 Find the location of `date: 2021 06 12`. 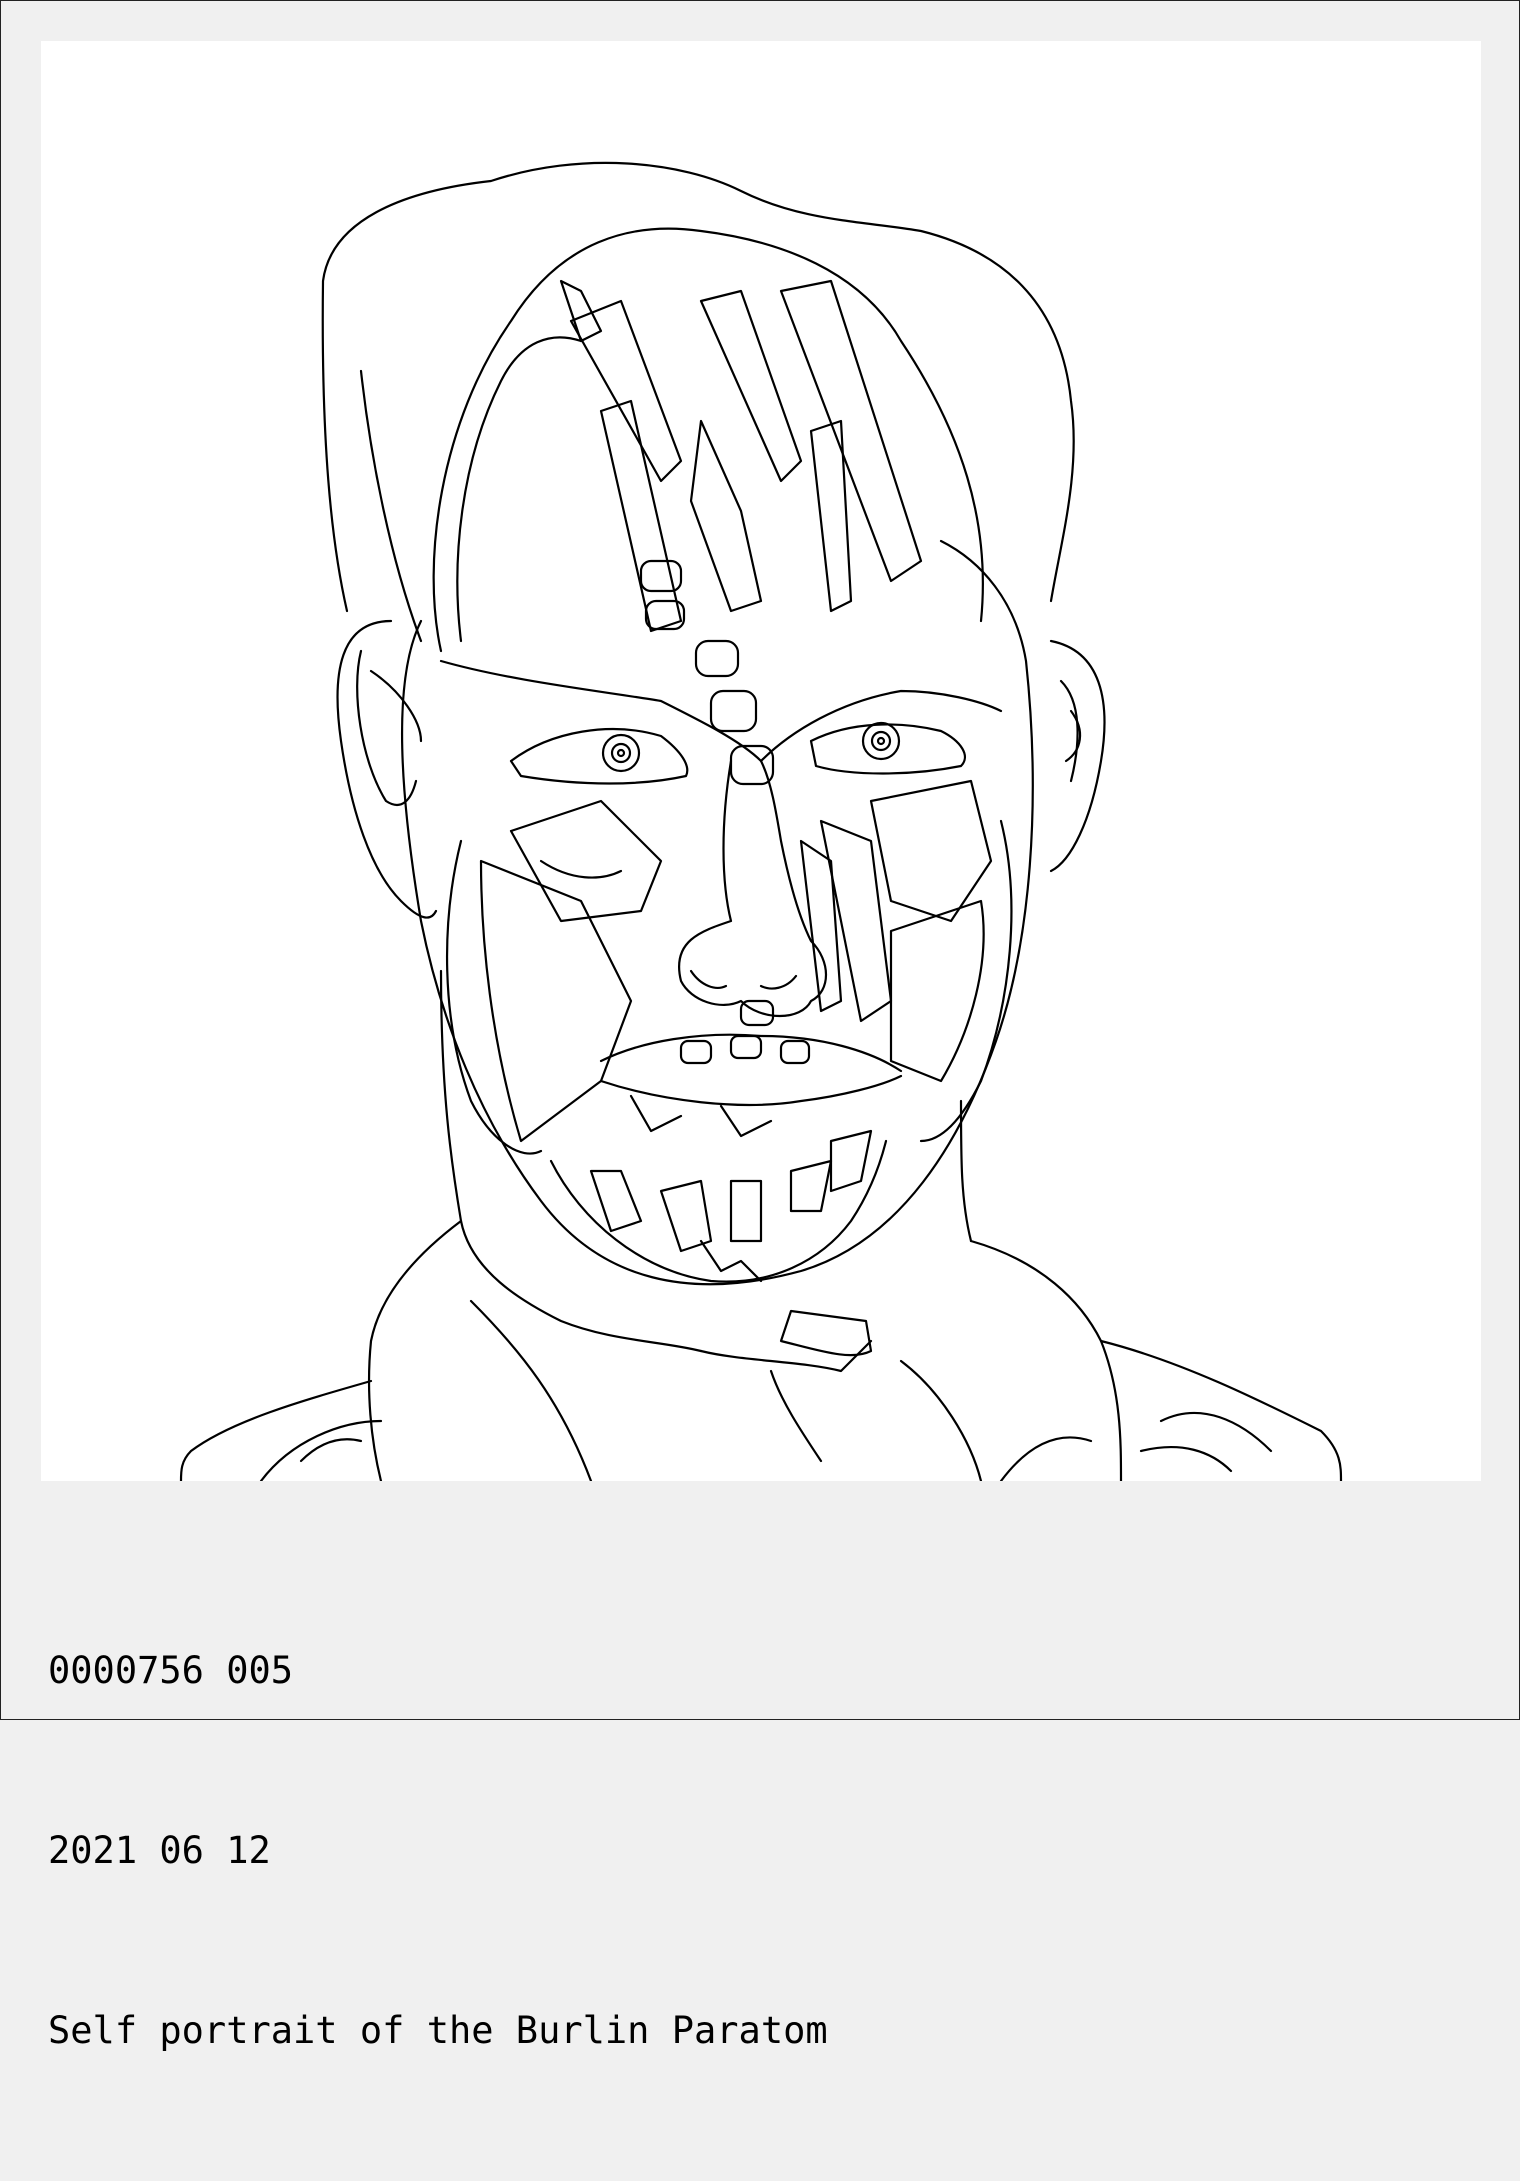

date: 2021 06 12 is located at coordinates (159, 1850).